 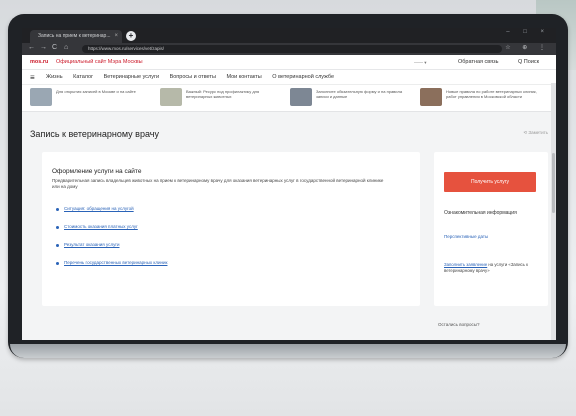 What do you see at coordinates (466, 236) in the screenshot?
I see `dates-link: Перспективные даты` at bounding box center [466, 236].